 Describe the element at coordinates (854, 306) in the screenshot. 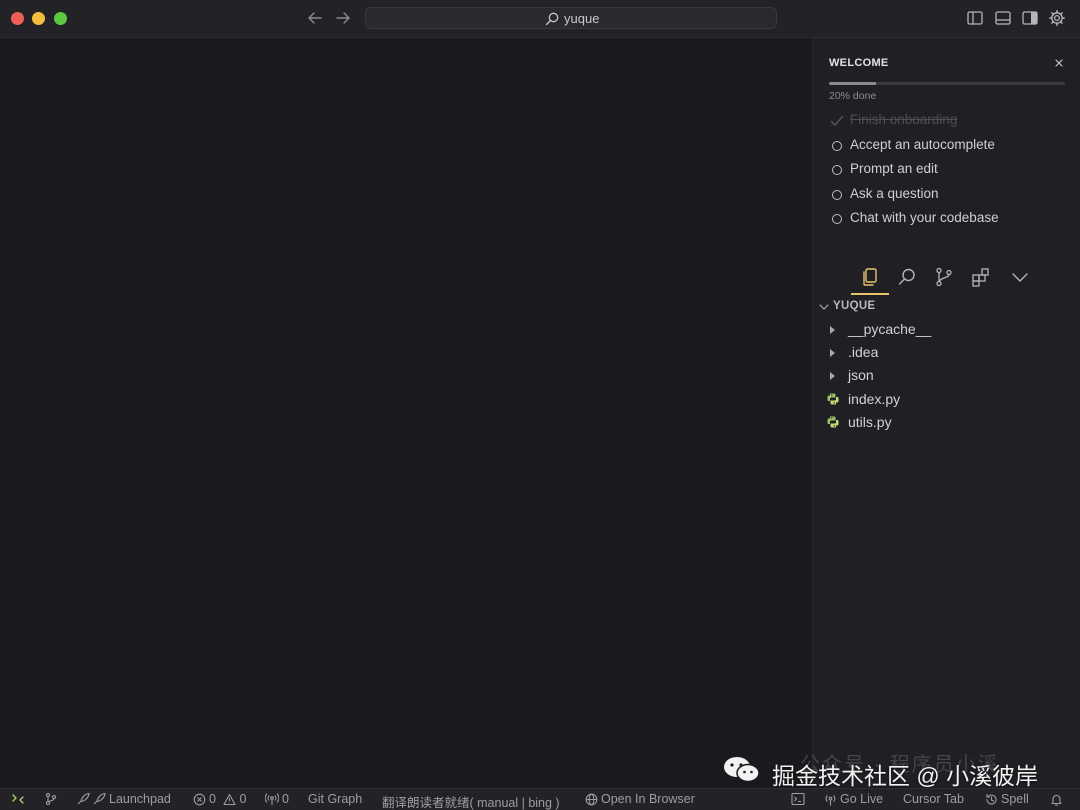

I see `explorer-root-label: YUQUE` at that location.